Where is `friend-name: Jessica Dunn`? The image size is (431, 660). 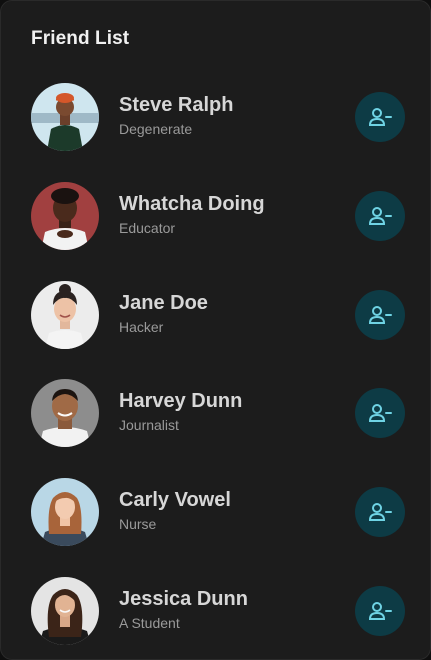 friend-name: Jessica Dunn is located at coordinates (183, 598).